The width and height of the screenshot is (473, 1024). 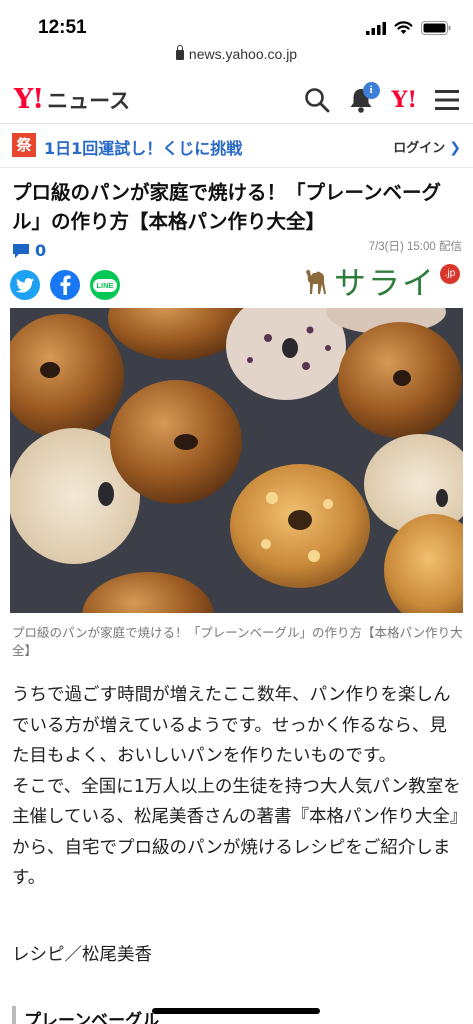 I want to click on comment-icon, so click(x=21, y=250).